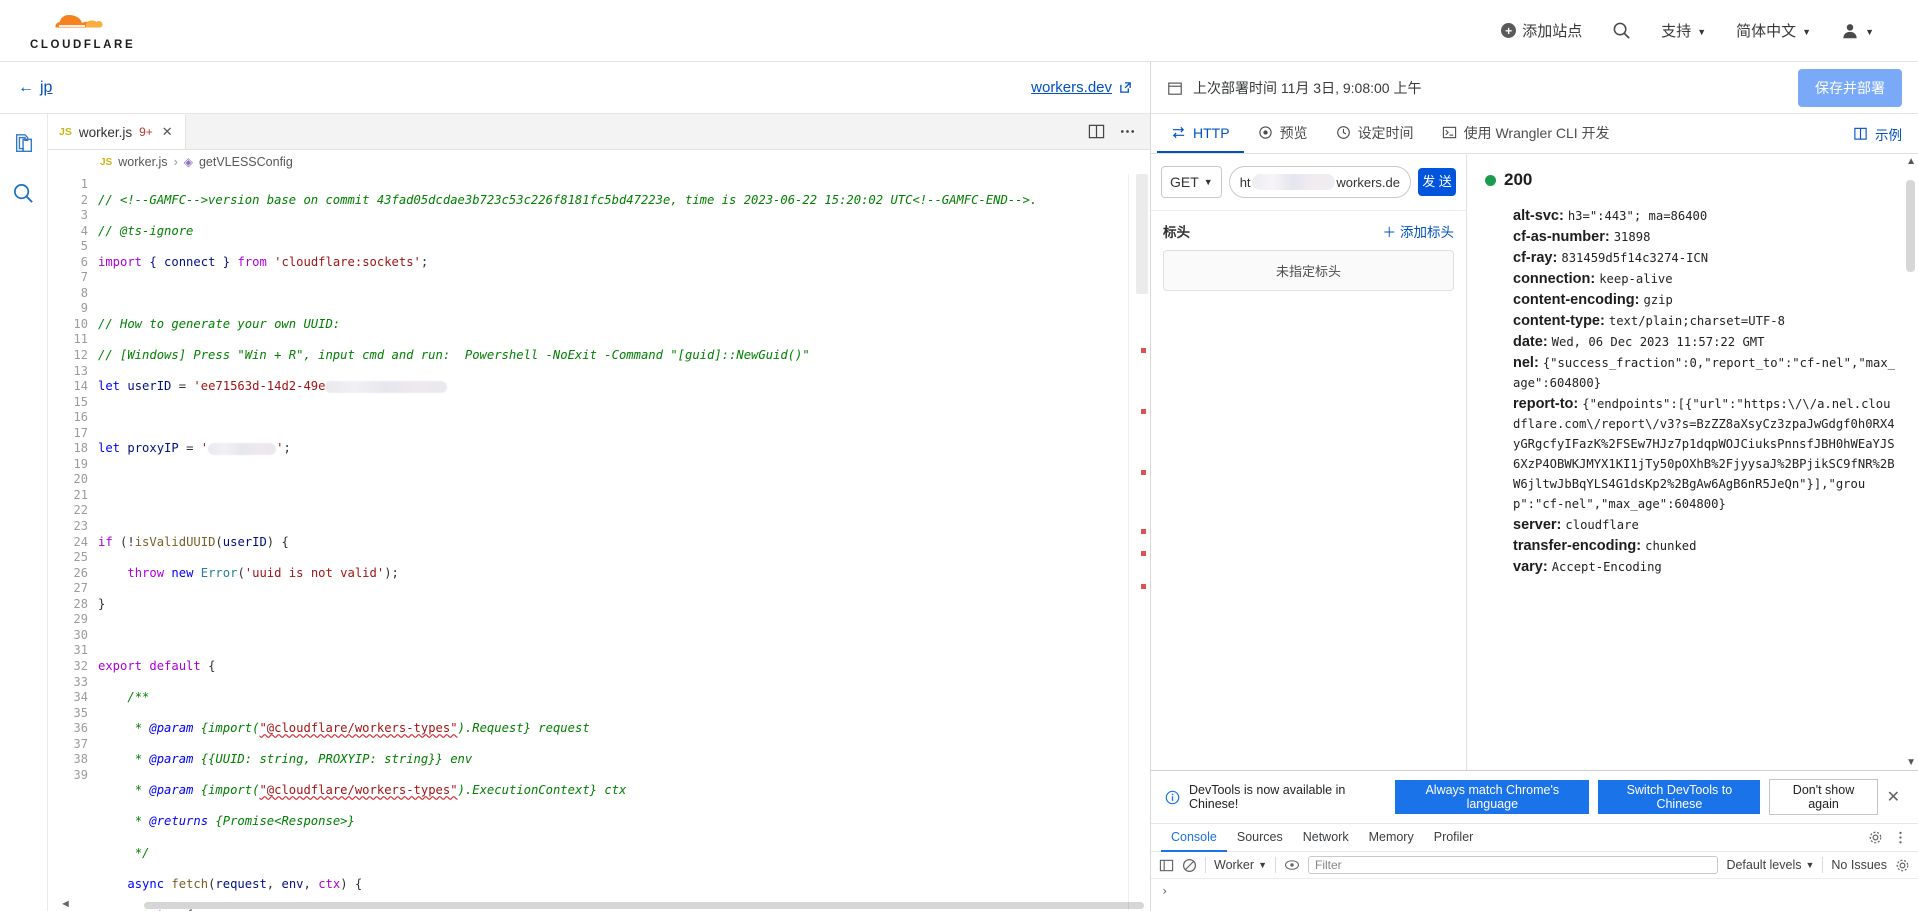 This screenshot has width=1918, height=911. Describe the element at coordinates (1391, 838) in the screenshot. I see `devtools-tab-memory: Memory` at that location.